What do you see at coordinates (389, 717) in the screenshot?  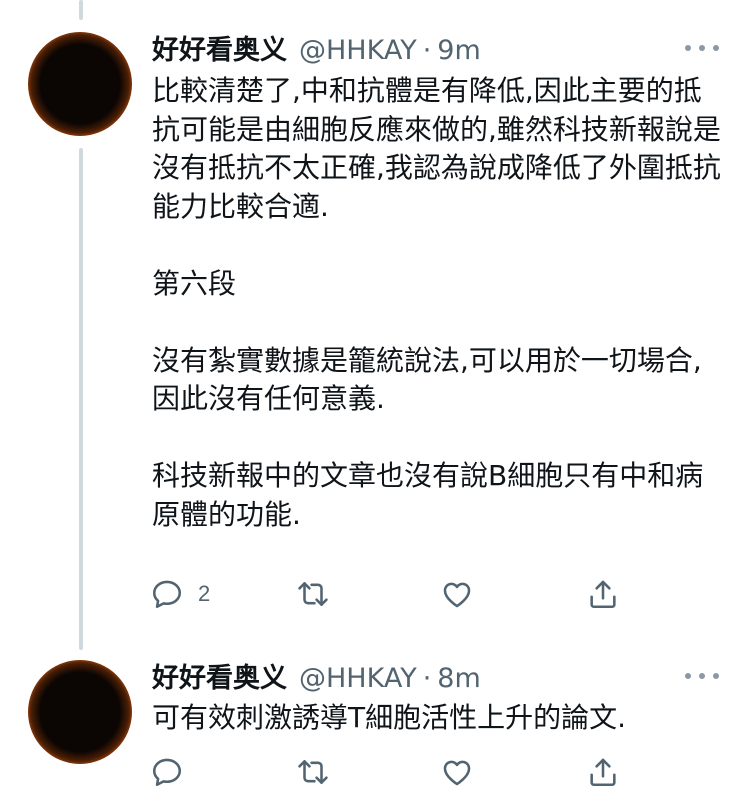 I see `tweet-paragraph: 可有效刺激誘導T細胞活性上升的論文.` at bounding box center [389, 717].